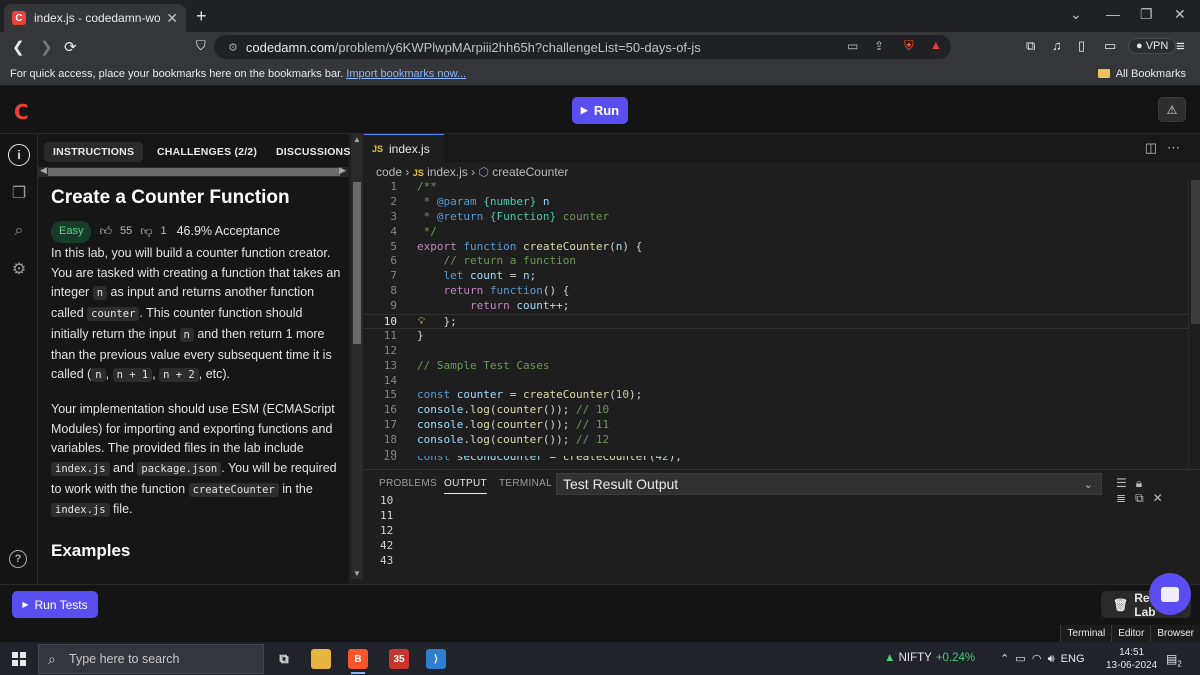  I want to click on output-line: 12, so click(387, 530).